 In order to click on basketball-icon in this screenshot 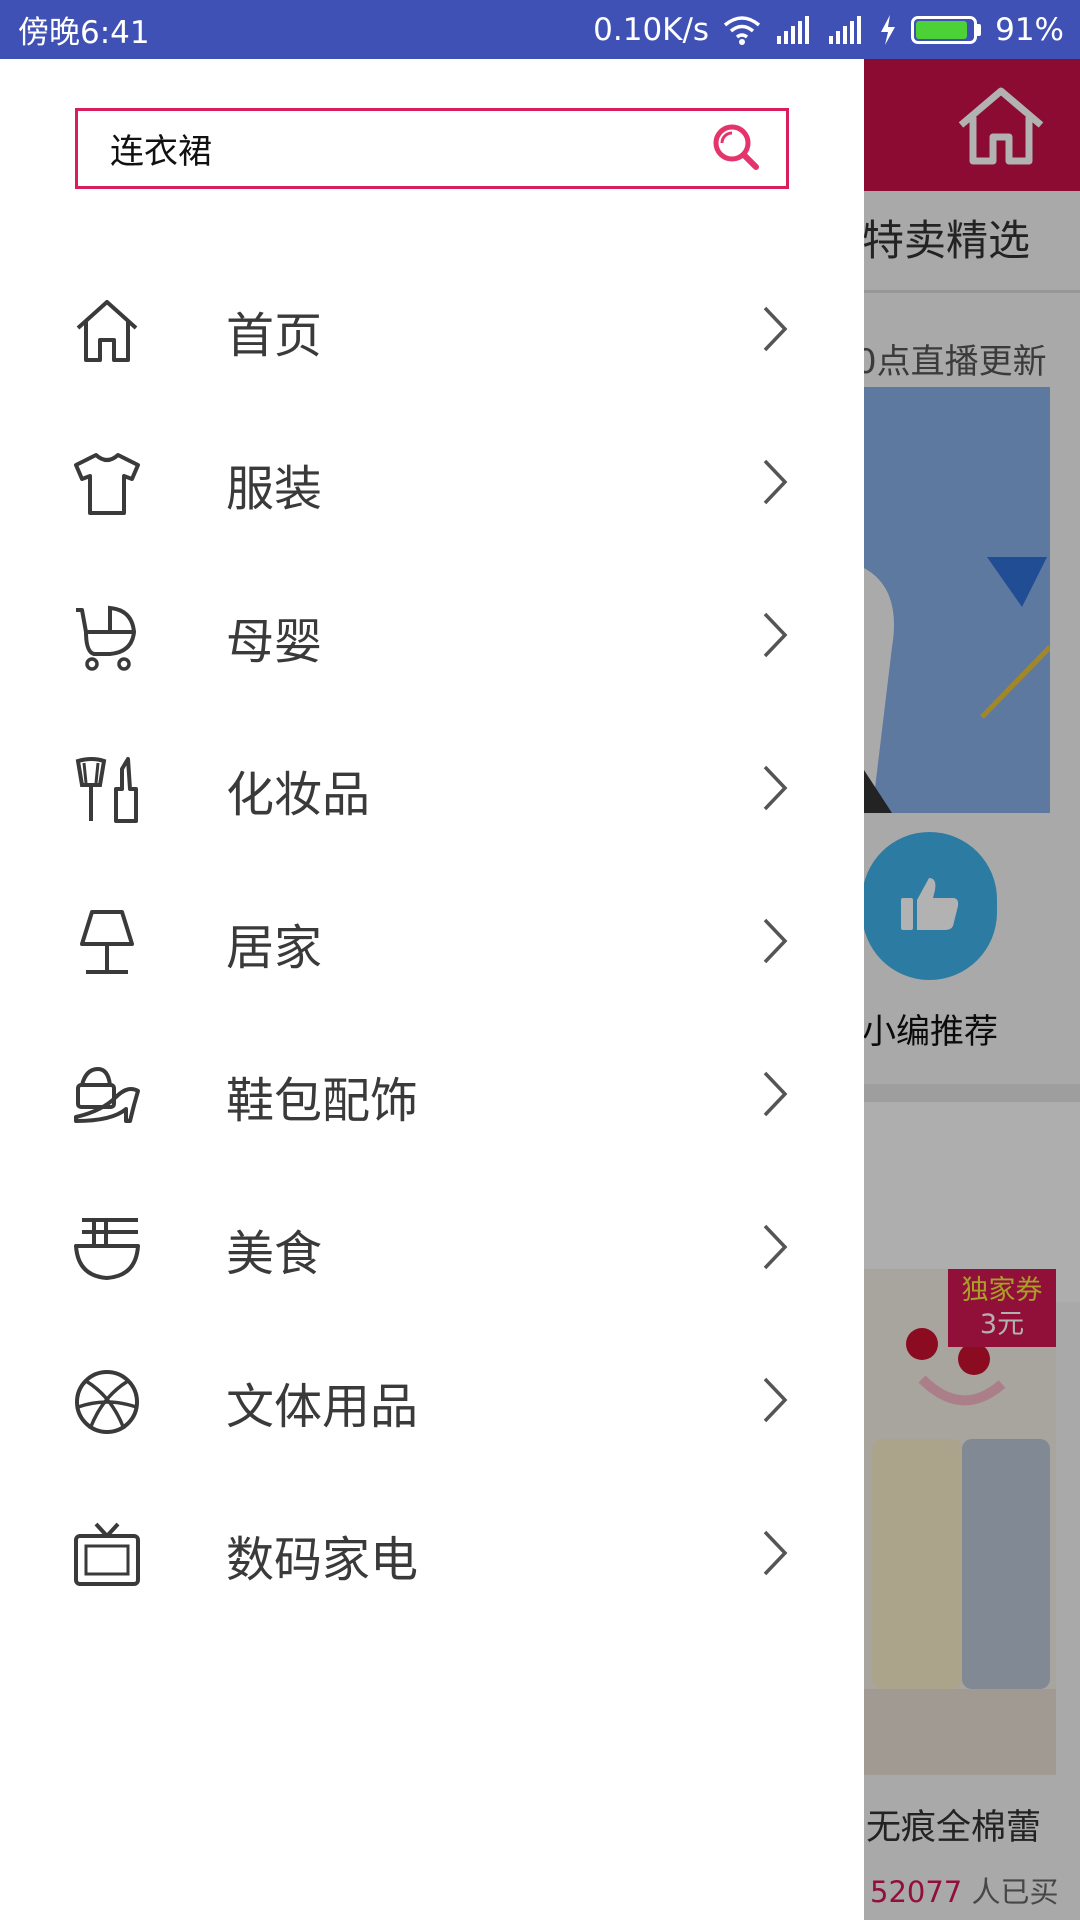, I will do `click(107, 1402)`.